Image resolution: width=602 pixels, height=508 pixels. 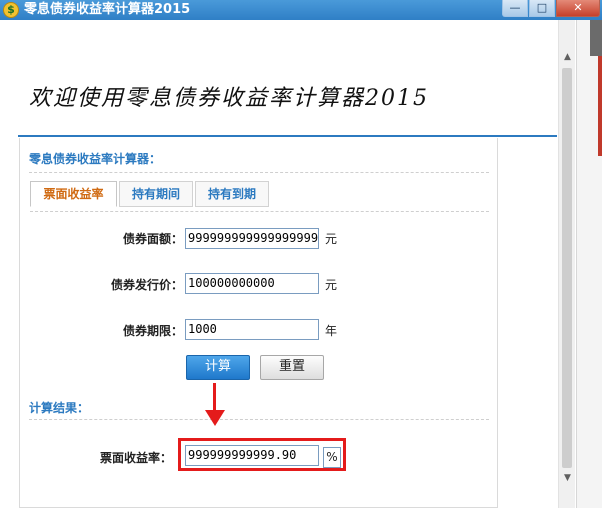 What do you see at coordinates (301, 10) in the screenshot?
I see `title-bar: $ 零息债券收益率计算器2015 — □ ✕` at bounding box center [301, 10].